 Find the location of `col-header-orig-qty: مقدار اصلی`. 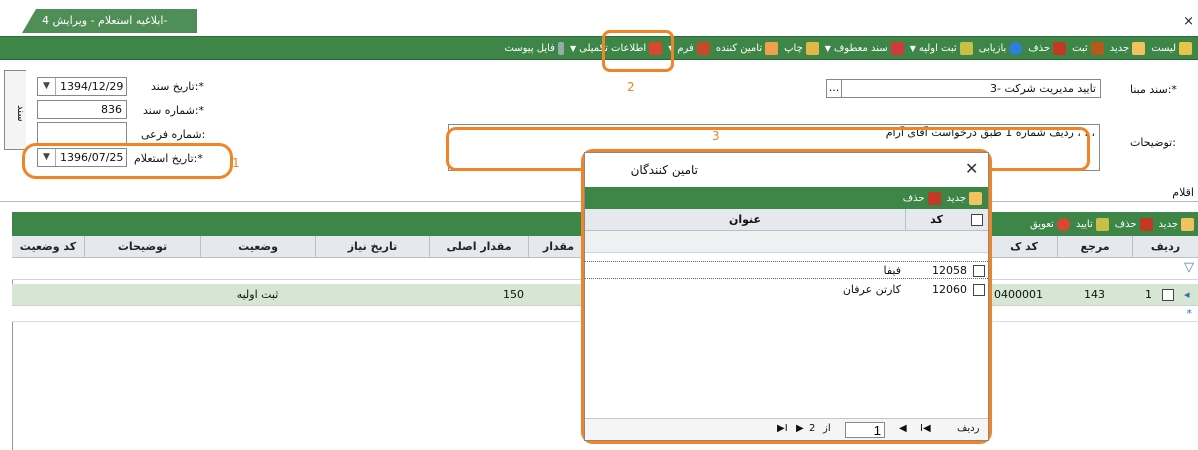

col-header-orig-qty: مقدار اصلی is located at coordinates (478, 247).